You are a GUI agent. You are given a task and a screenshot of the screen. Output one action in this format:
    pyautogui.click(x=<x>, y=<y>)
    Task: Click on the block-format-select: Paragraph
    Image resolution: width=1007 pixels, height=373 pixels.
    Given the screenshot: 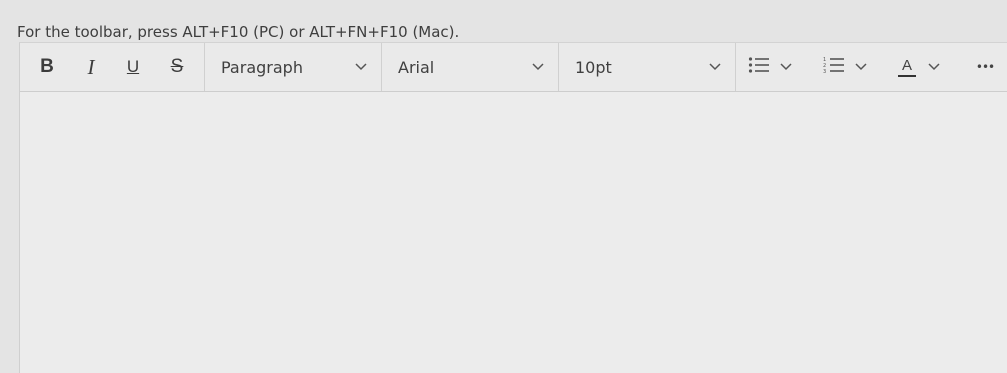 What is the action you would take?
    pyautogui.click(x=293, y=67)
    